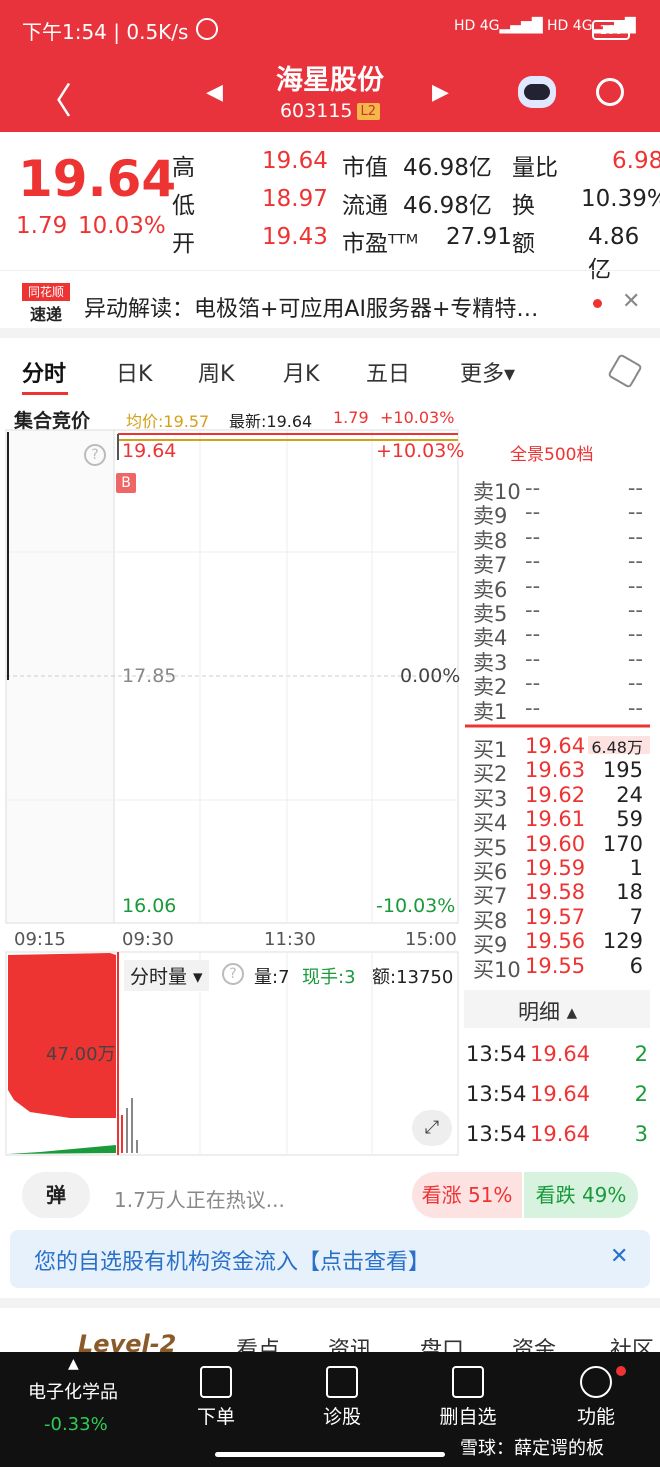 This screenshot has width=660, height=1467. Describe the element at coordinates (183, 244) in the screenshot. I see `open-label: 开` at that location.